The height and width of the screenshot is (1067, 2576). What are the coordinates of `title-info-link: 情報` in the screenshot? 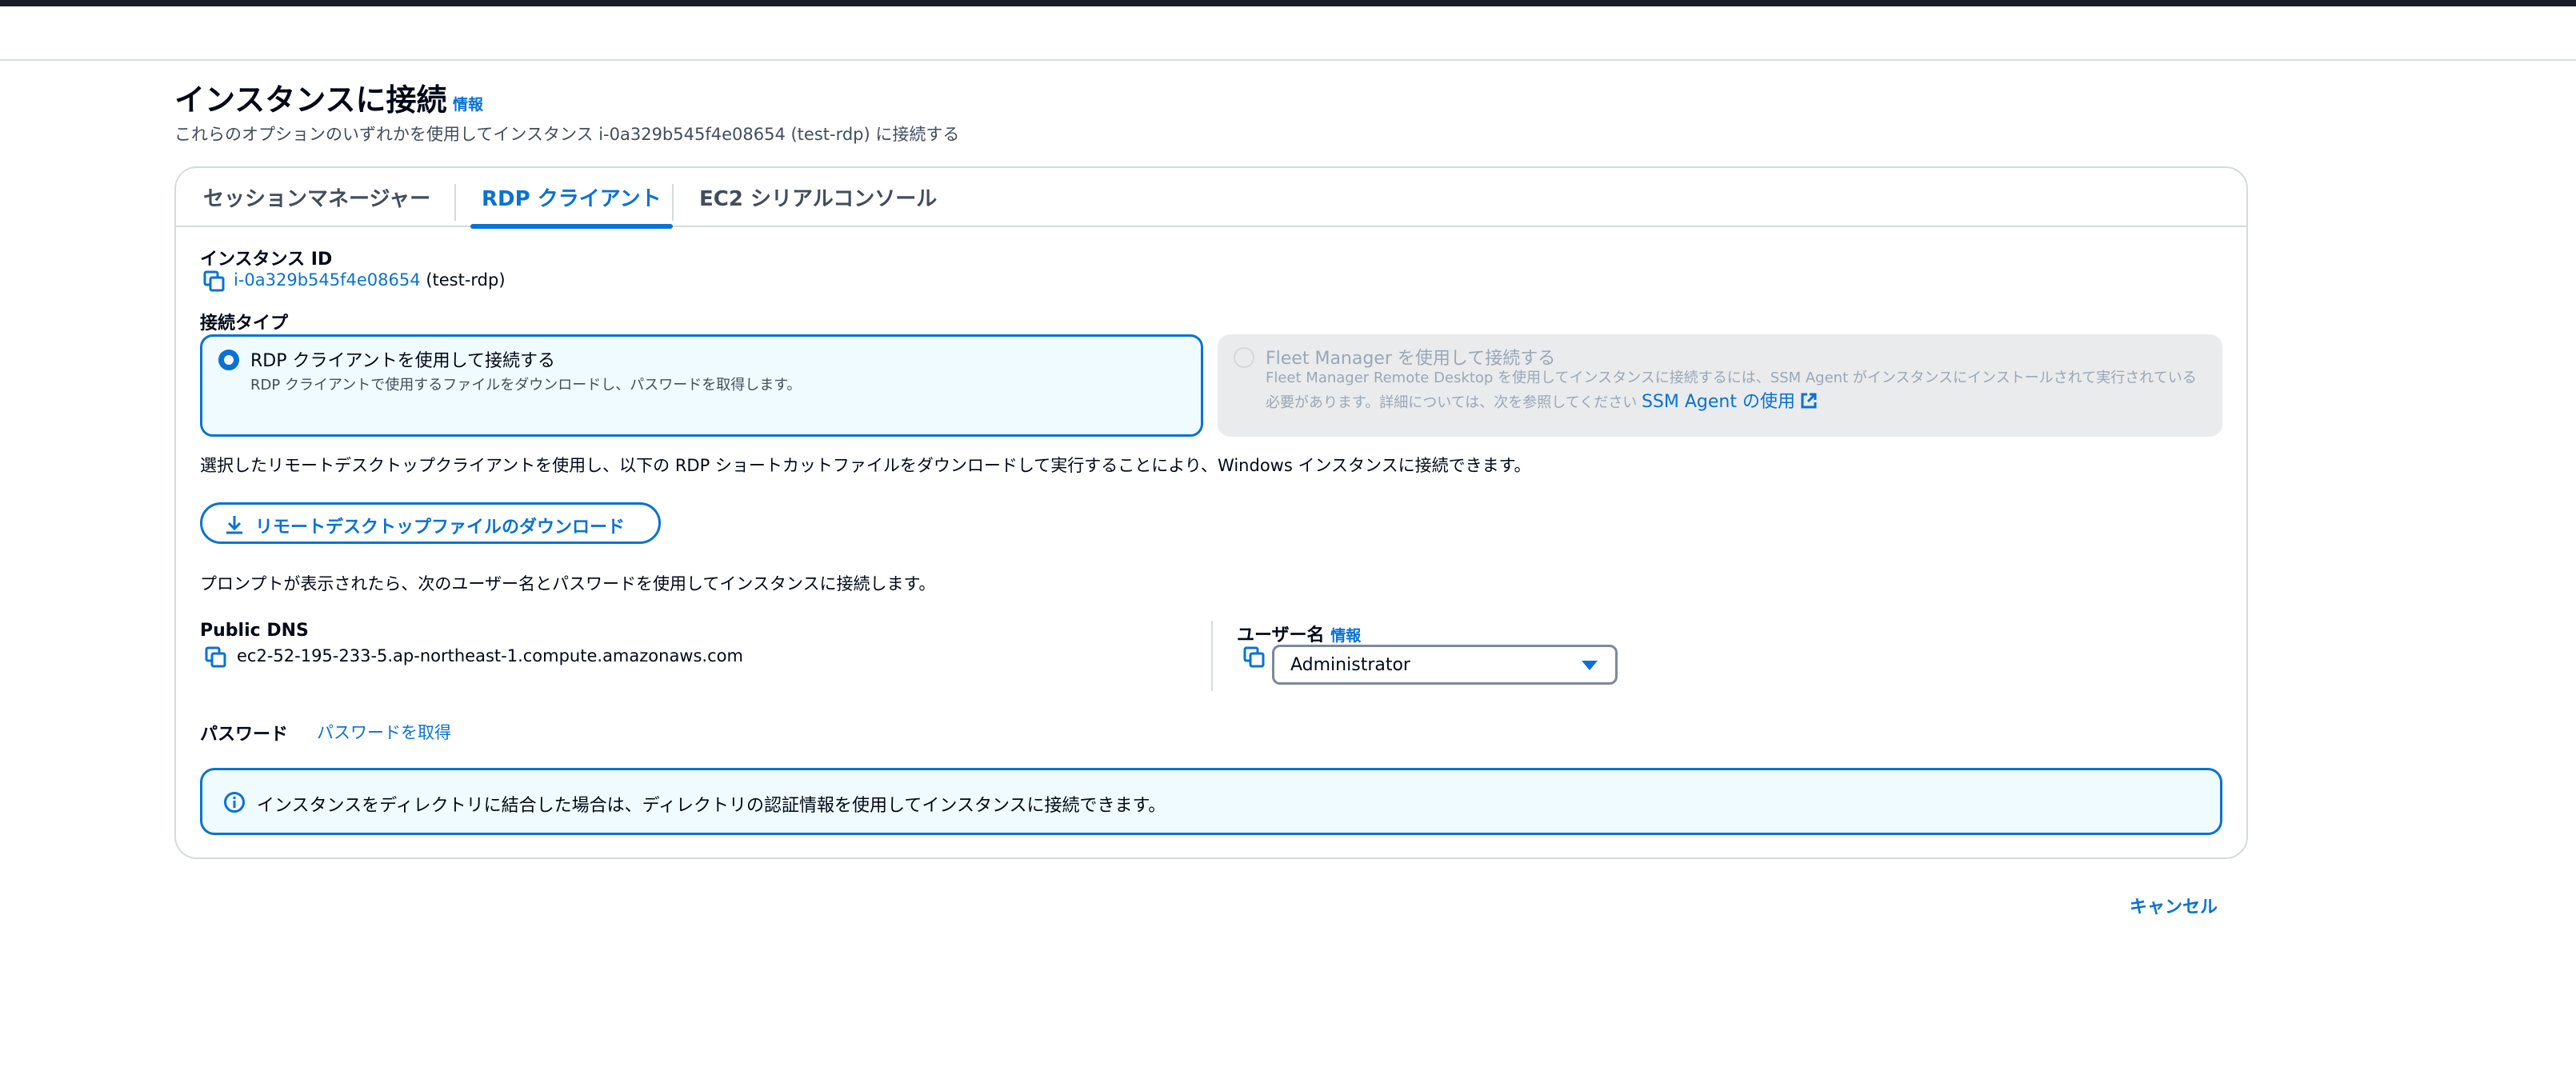 It's located at (468, 104).